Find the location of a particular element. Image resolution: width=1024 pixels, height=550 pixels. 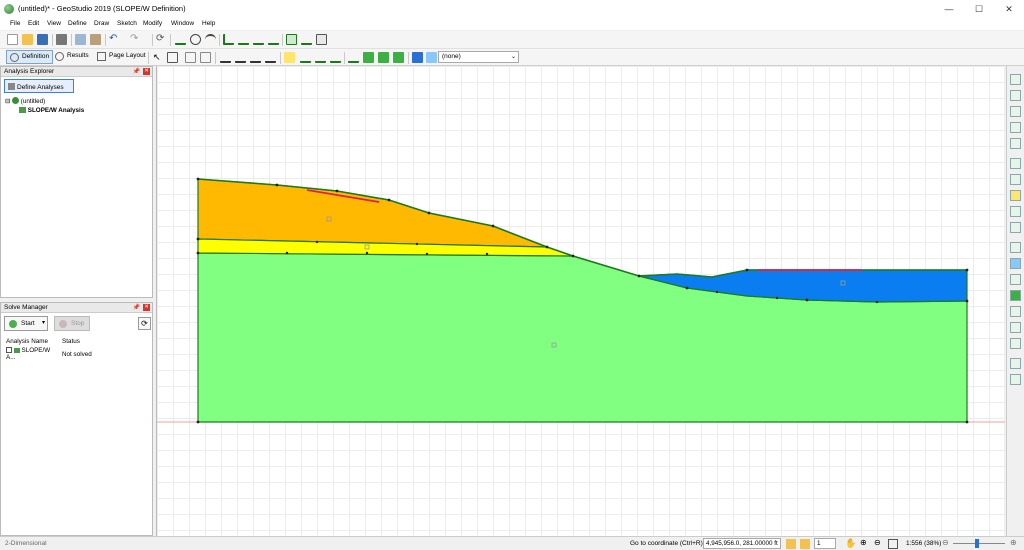

snap-grid-icon is located at coordinates (791, 544).